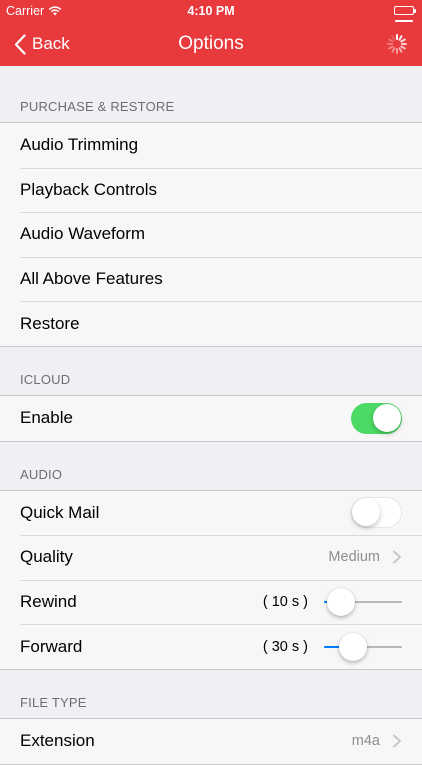 The image size is (422, 765). What do you see at coordinates (354, 557) in the screenshot?
I see `quality-value: Medium` at bounding box center [354, 557].